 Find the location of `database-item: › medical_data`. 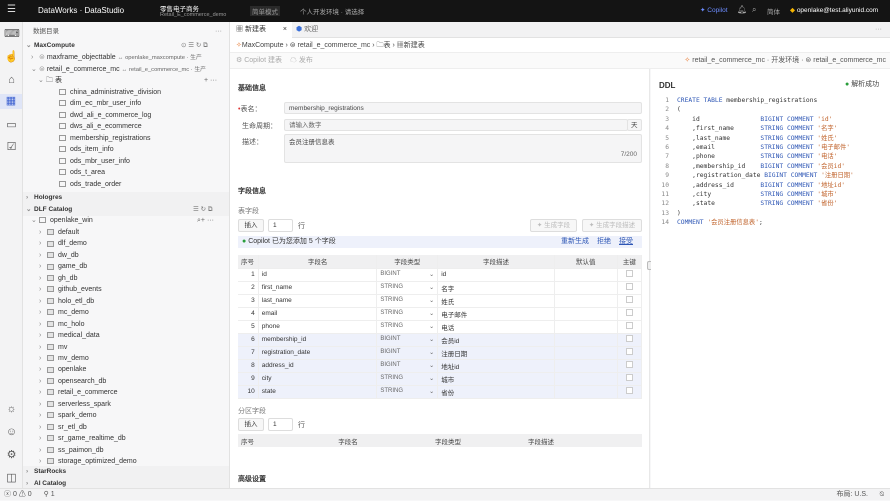

database-item: › medical_data is located at coordinates (134, 336).